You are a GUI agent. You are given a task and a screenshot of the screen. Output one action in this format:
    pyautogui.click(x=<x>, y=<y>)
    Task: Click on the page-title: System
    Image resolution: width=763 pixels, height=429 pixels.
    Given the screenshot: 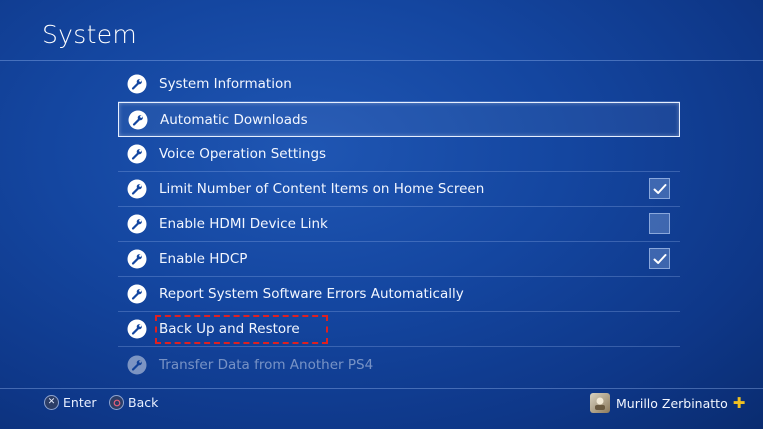 What is the action you would take?
    pyautogui.click(x=90, y=34)
    